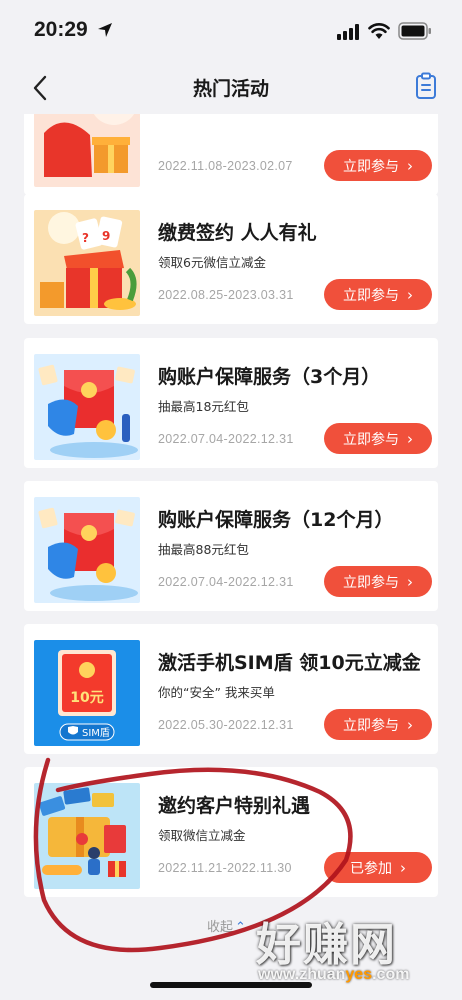  I want to click on activity-thumbnail: ? 9, so click(87, 263).